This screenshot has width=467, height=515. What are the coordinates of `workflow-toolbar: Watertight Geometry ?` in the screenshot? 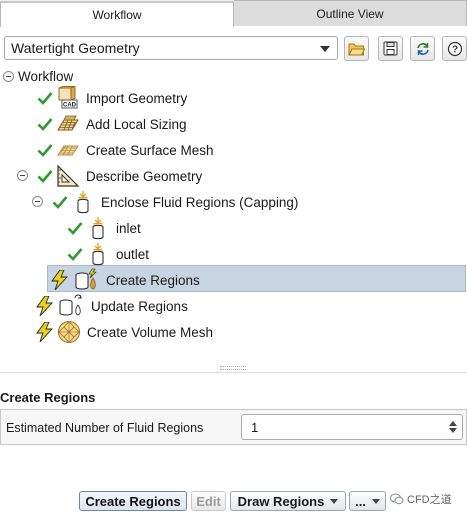 It's located at (233, 49).